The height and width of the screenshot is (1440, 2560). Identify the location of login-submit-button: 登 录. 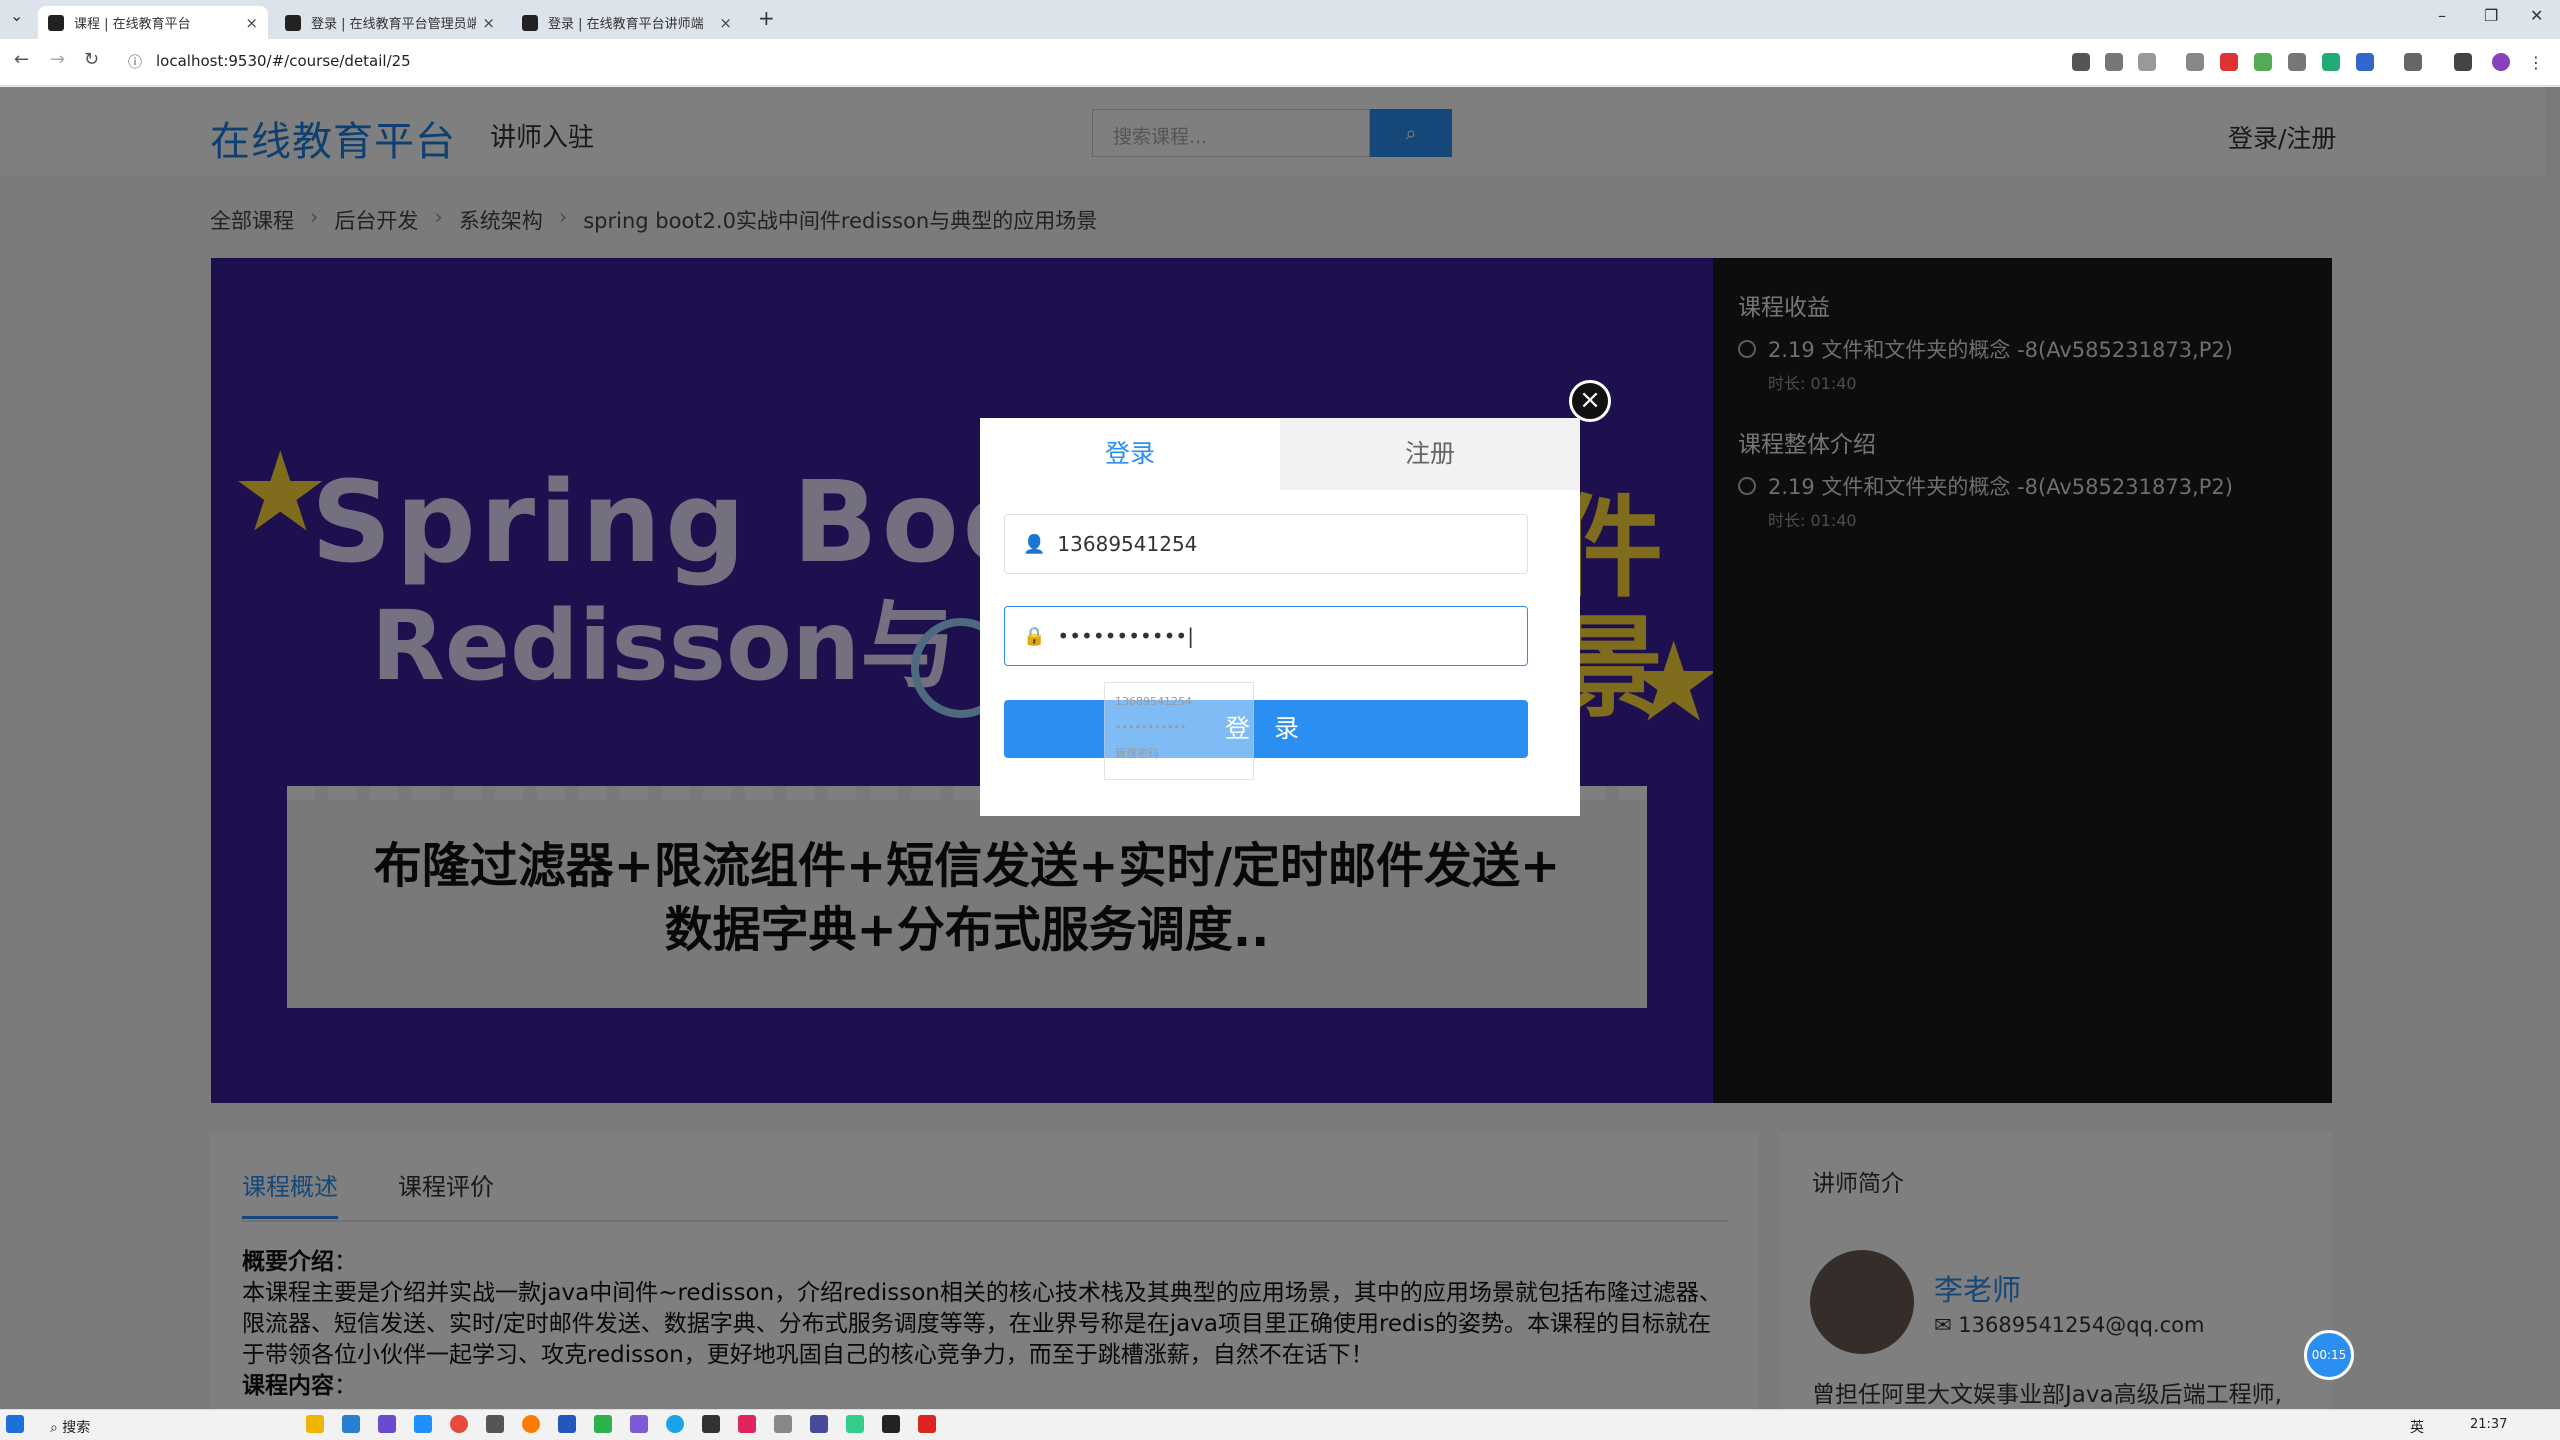
(1266, 729).